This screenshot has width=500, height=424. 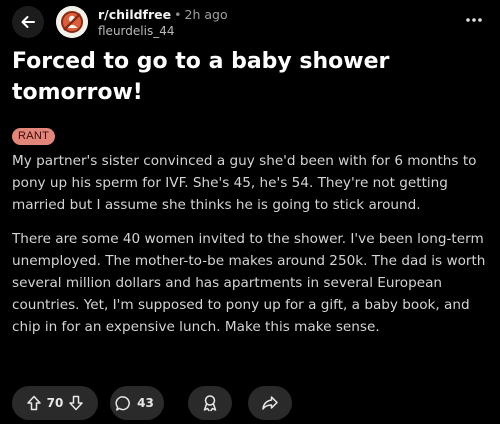 I want to click on meta-line: r/childfree • 2h ago, so click(x=163, y=15).